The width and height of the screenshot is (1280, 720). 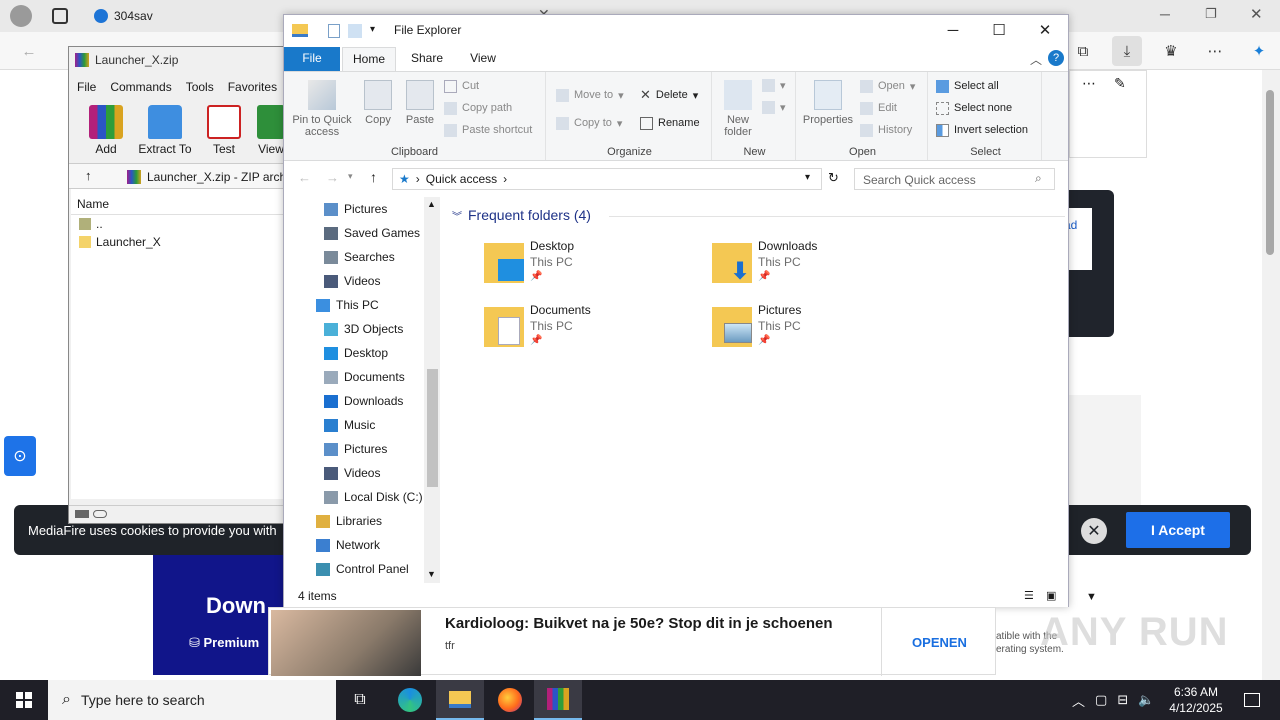 What do you see at coordinates (589, 123) in the screenshot?
I see `copy-to-button: Copy to ▾` at bounding box center [589, 123].